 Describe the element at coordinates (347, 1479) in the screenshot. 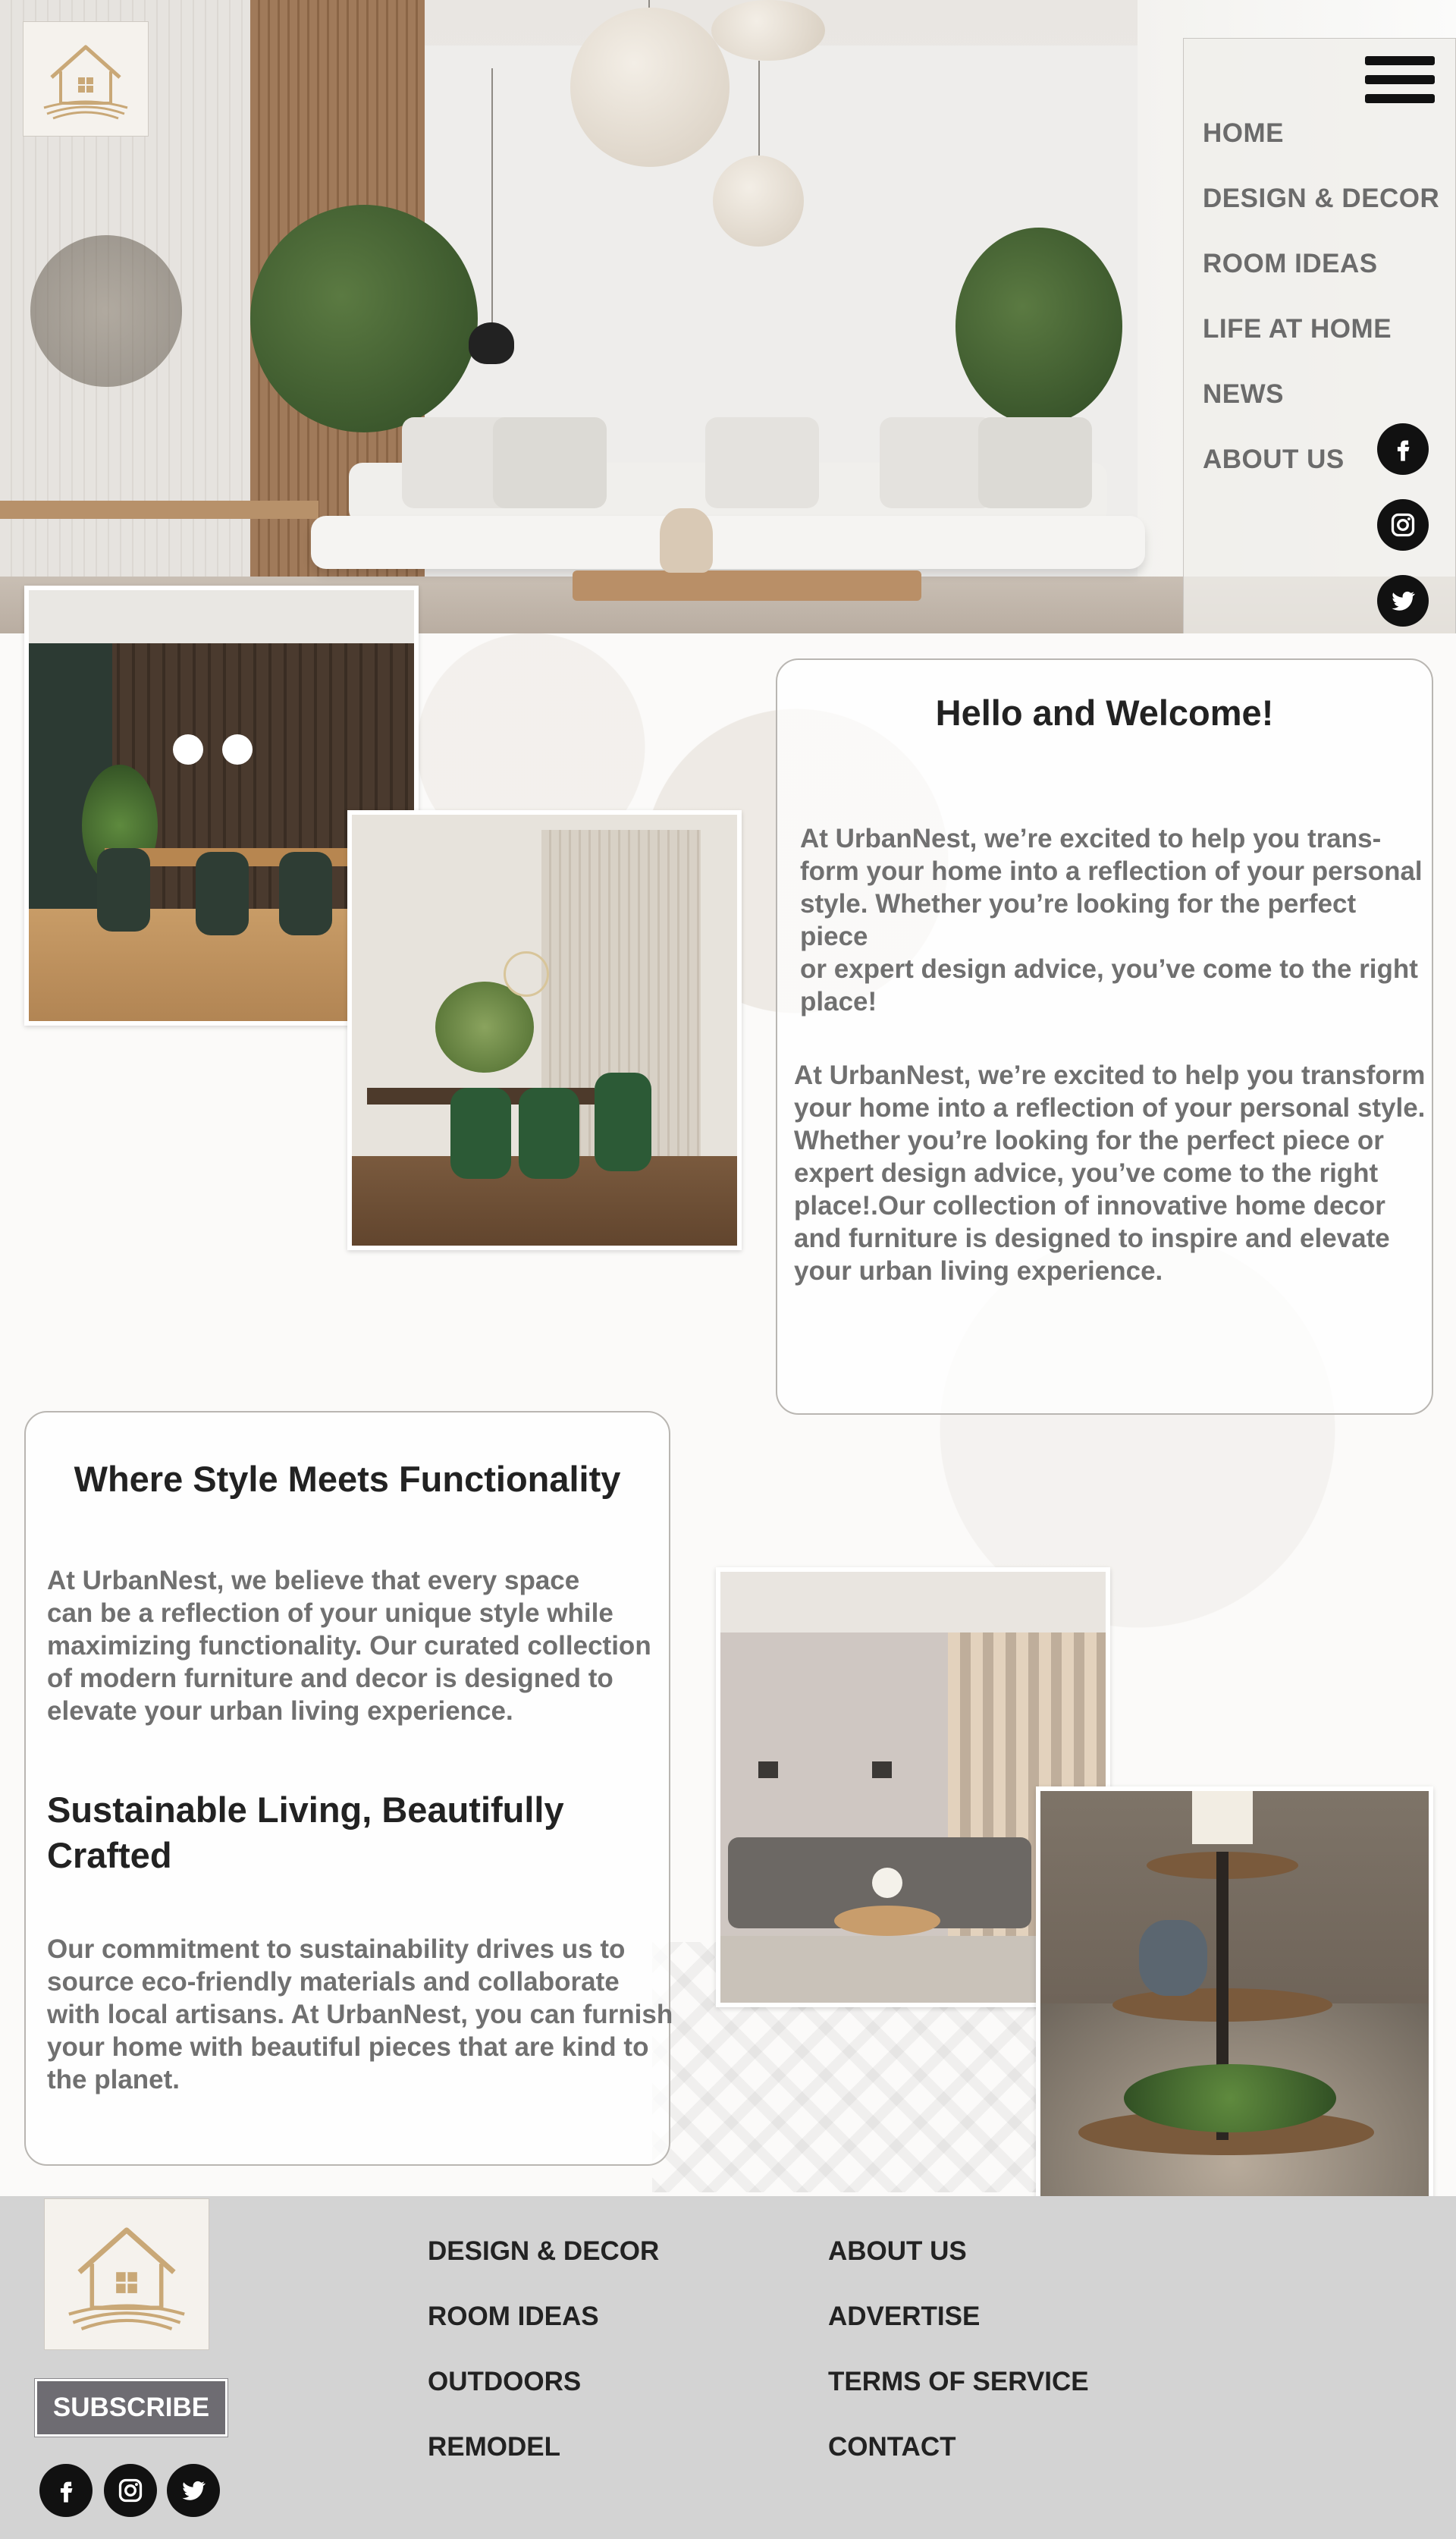

I see `style-title: Where Style Meets Functionality` at that location.